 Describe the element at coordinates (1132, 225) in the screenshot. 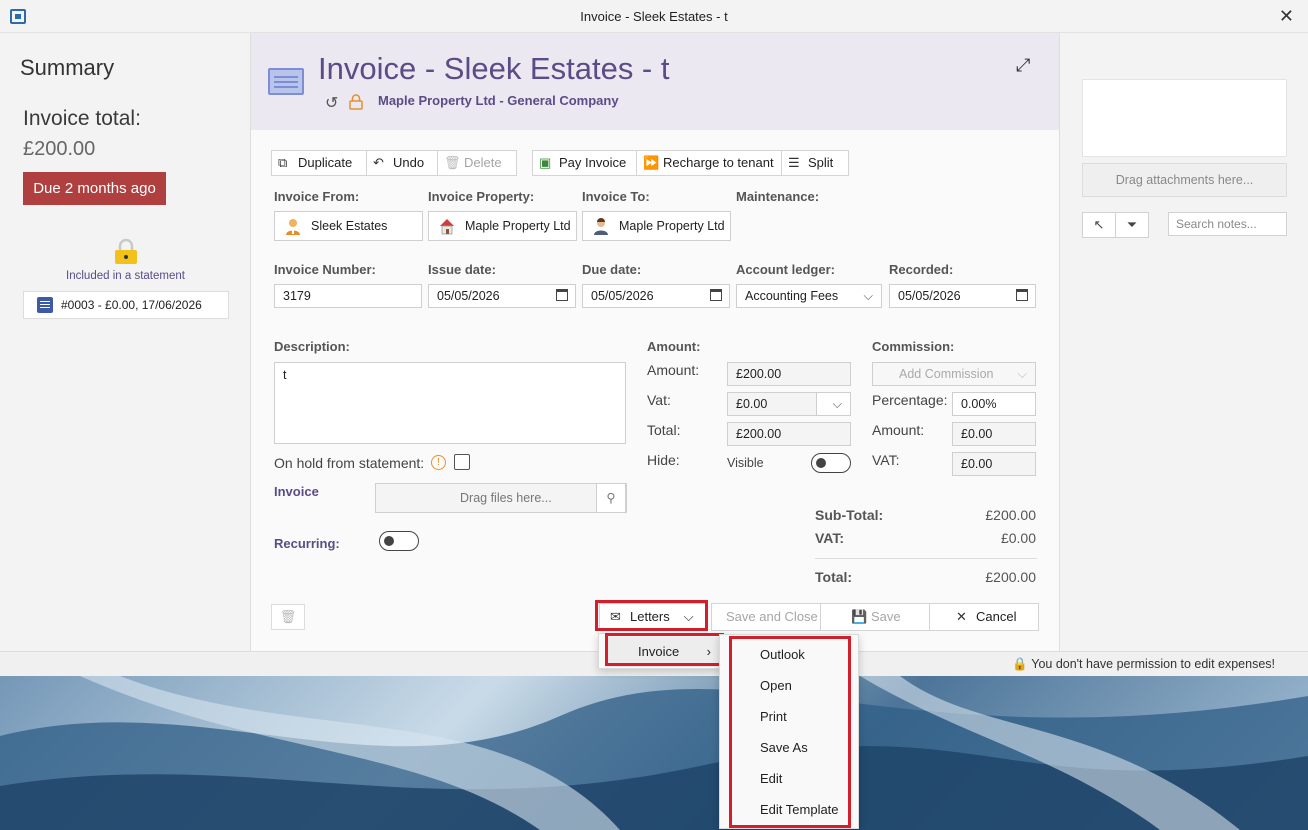

I see `filter-icon: ⏷` at that location.